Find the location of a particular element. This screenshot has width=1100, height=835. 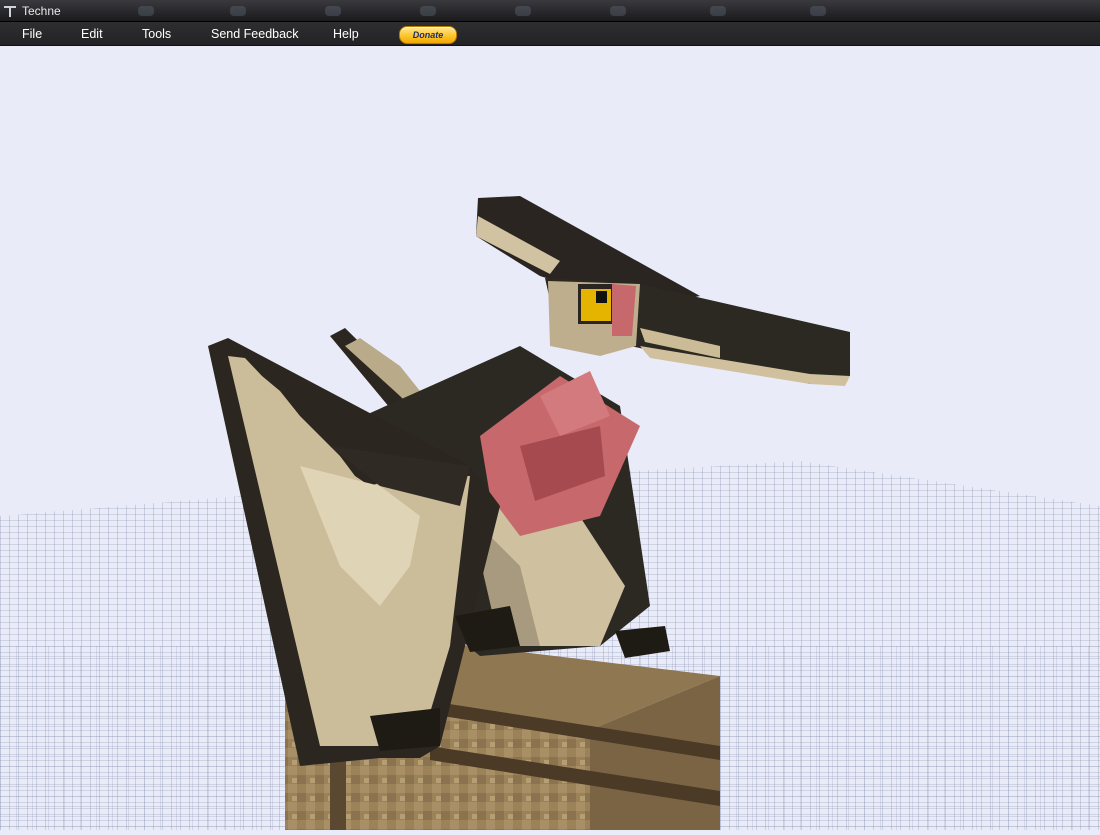

donate-button: Donate is located at coordinates (428, 35).